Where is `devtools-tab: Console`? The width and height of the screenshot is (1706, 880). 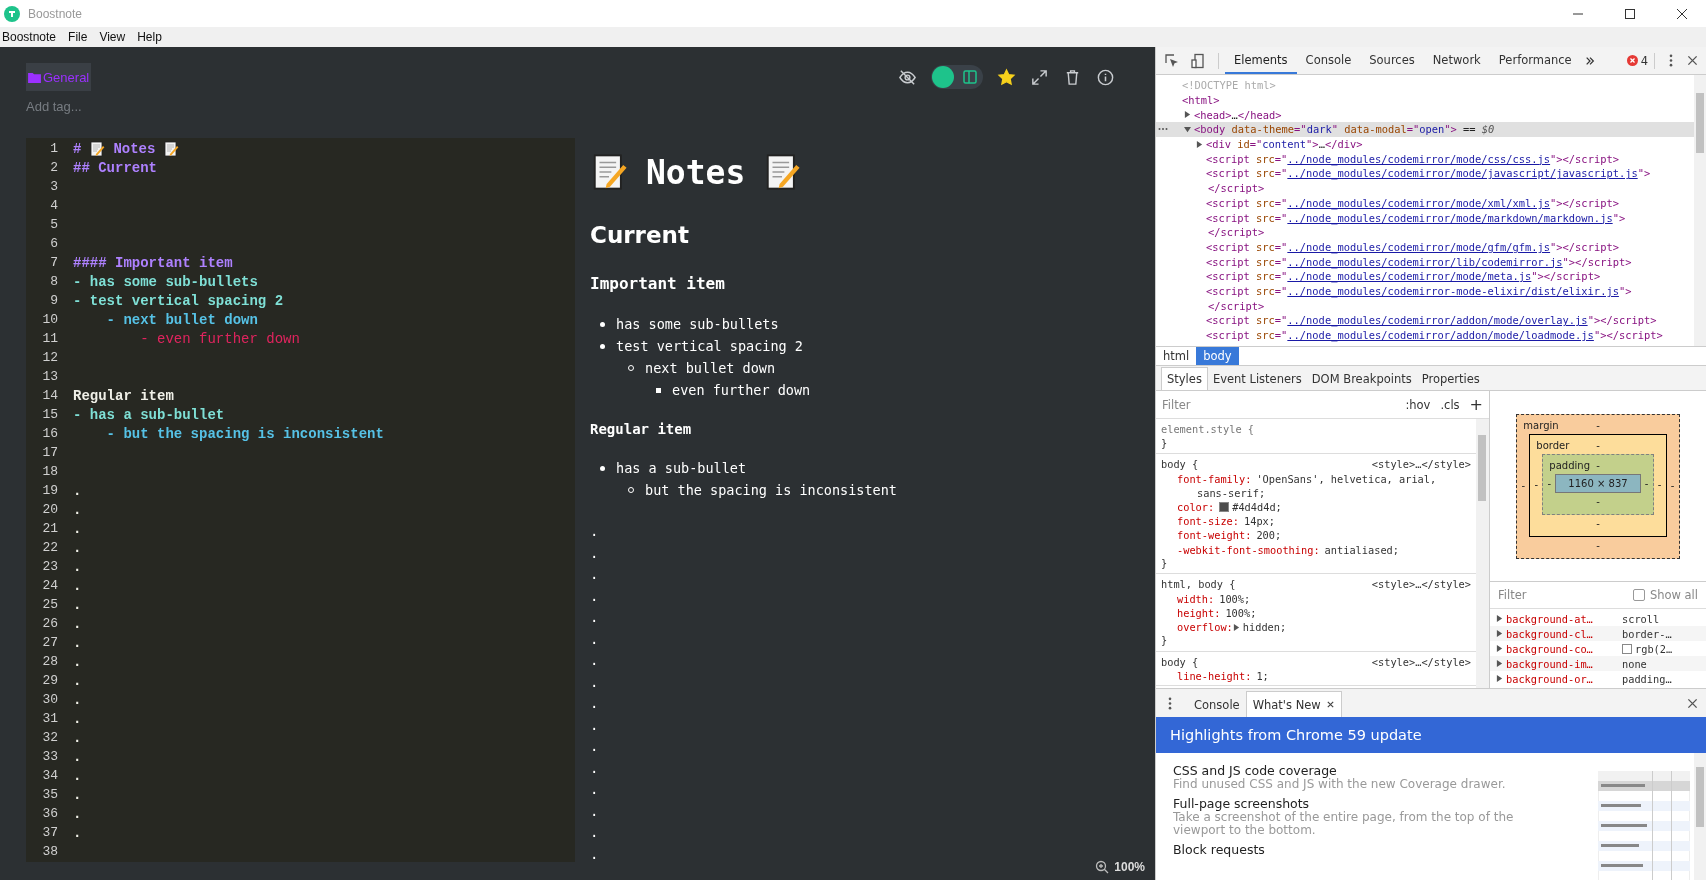 devtools-tab: Console is located at coordinates (1328, 60).